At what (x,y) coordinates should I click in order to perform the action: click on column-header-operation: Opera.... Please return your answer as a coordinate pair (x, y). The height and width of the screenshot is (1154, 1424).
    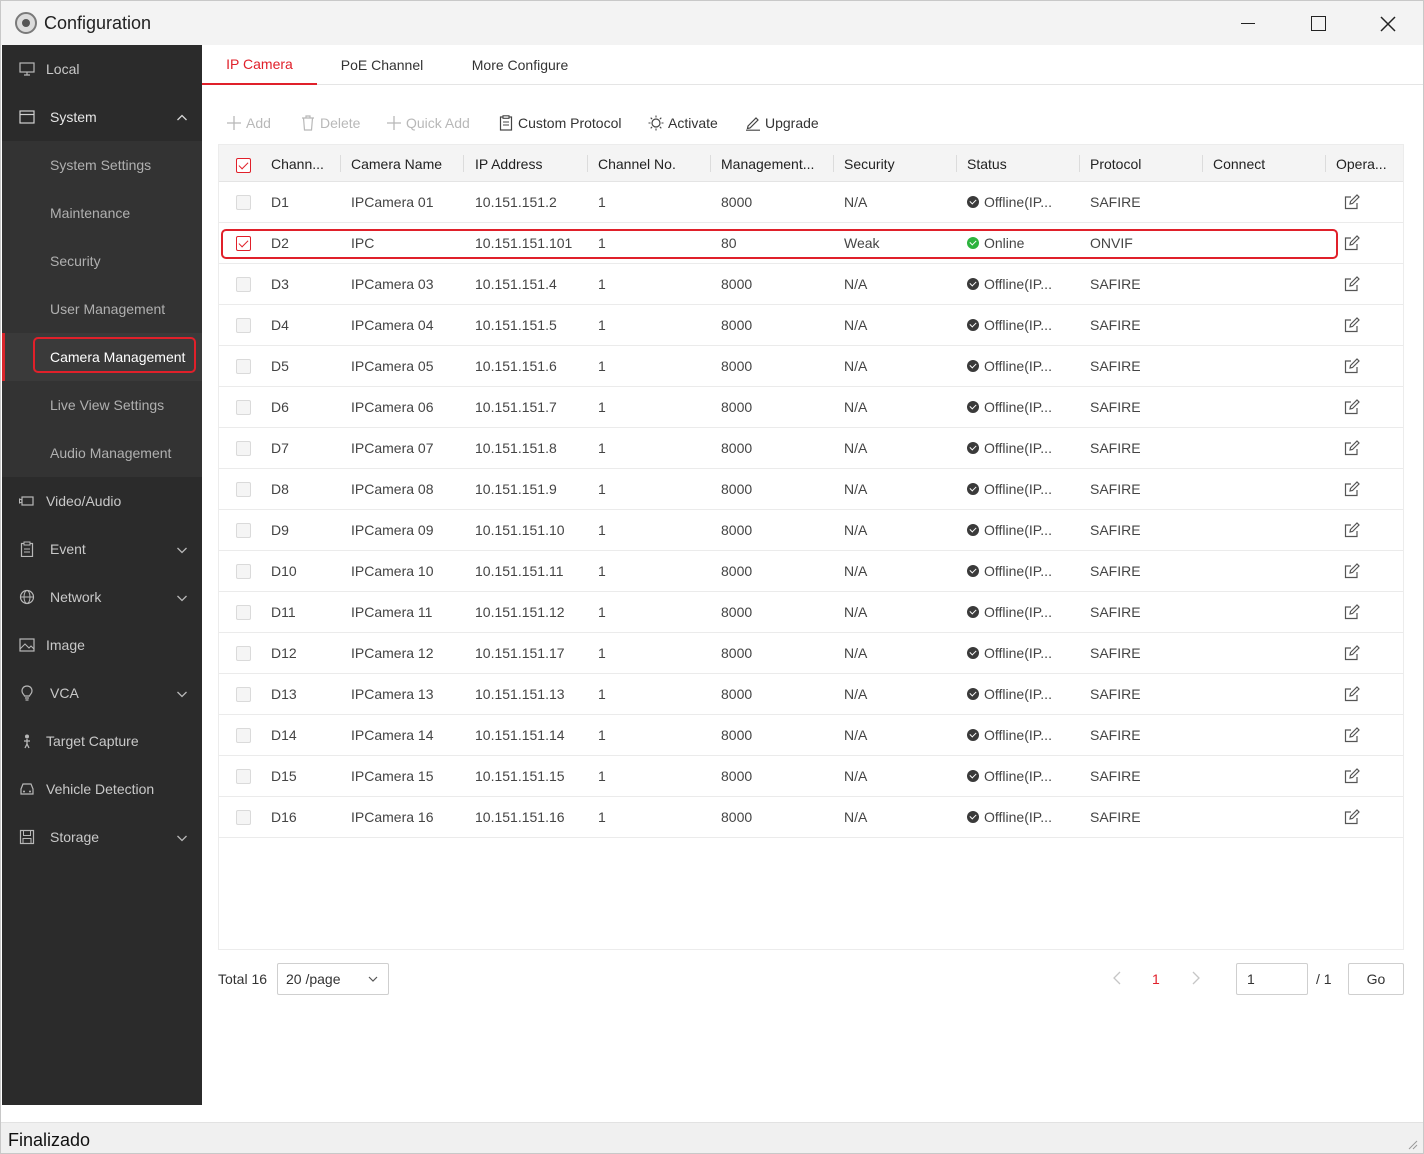
    Looking at the image, I should click on (1366, 163).